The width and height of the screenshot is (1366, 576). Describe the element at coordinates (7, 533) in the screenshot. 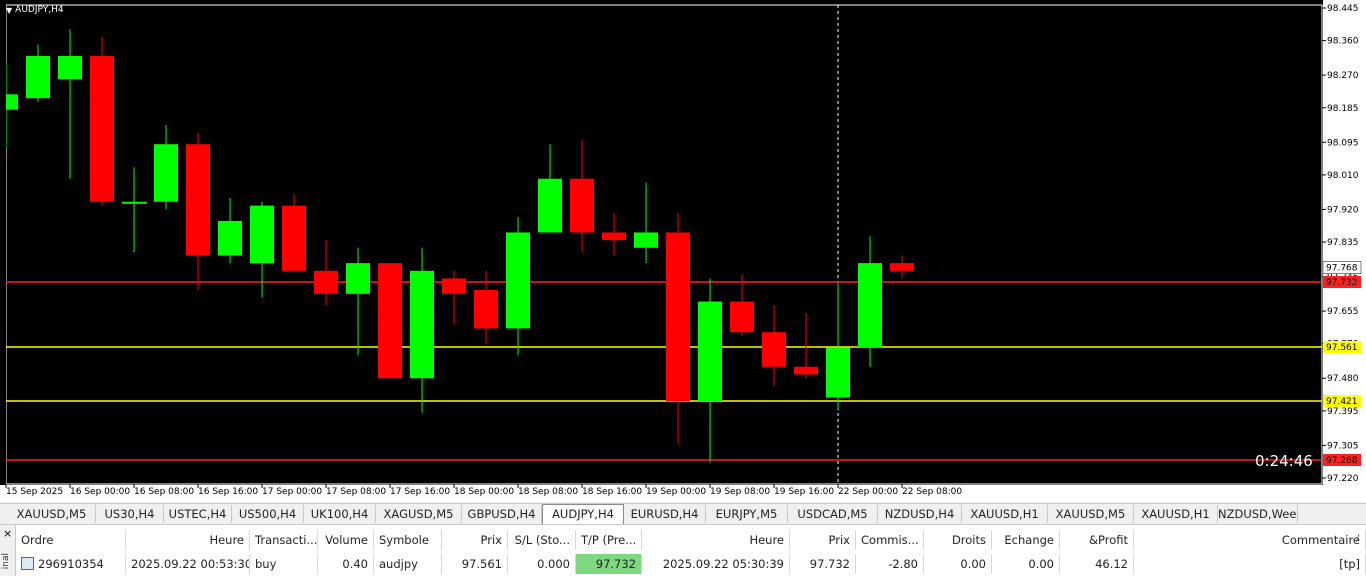

I see `close-icon: ×` at that location.